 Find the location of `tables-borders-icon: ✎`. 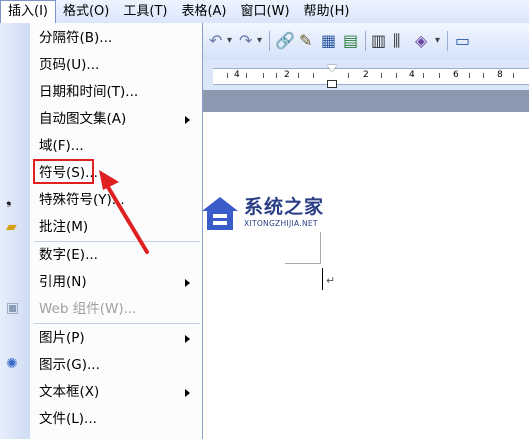

tables-borders-icon: ✎ is located at coordinates (305, 41).